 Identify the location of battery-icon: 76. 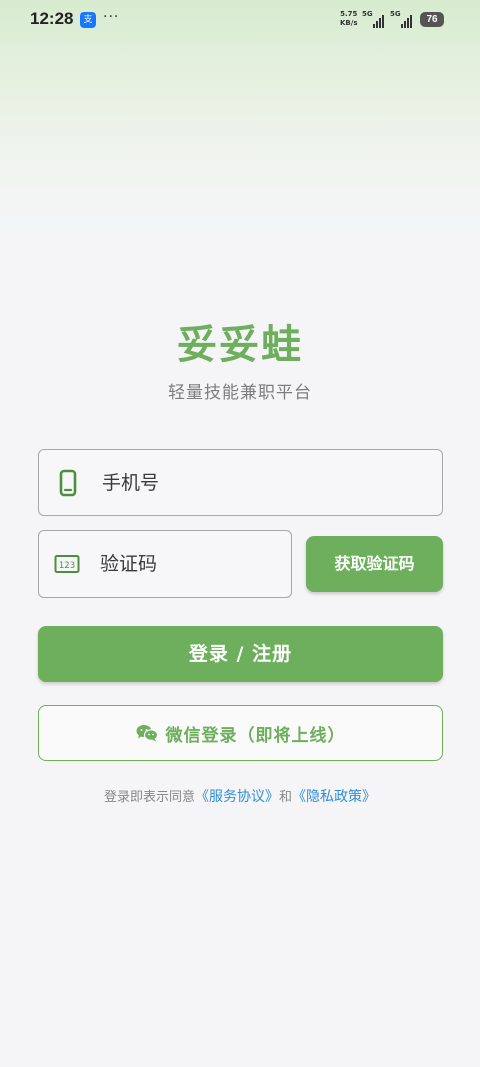
(432, 19).